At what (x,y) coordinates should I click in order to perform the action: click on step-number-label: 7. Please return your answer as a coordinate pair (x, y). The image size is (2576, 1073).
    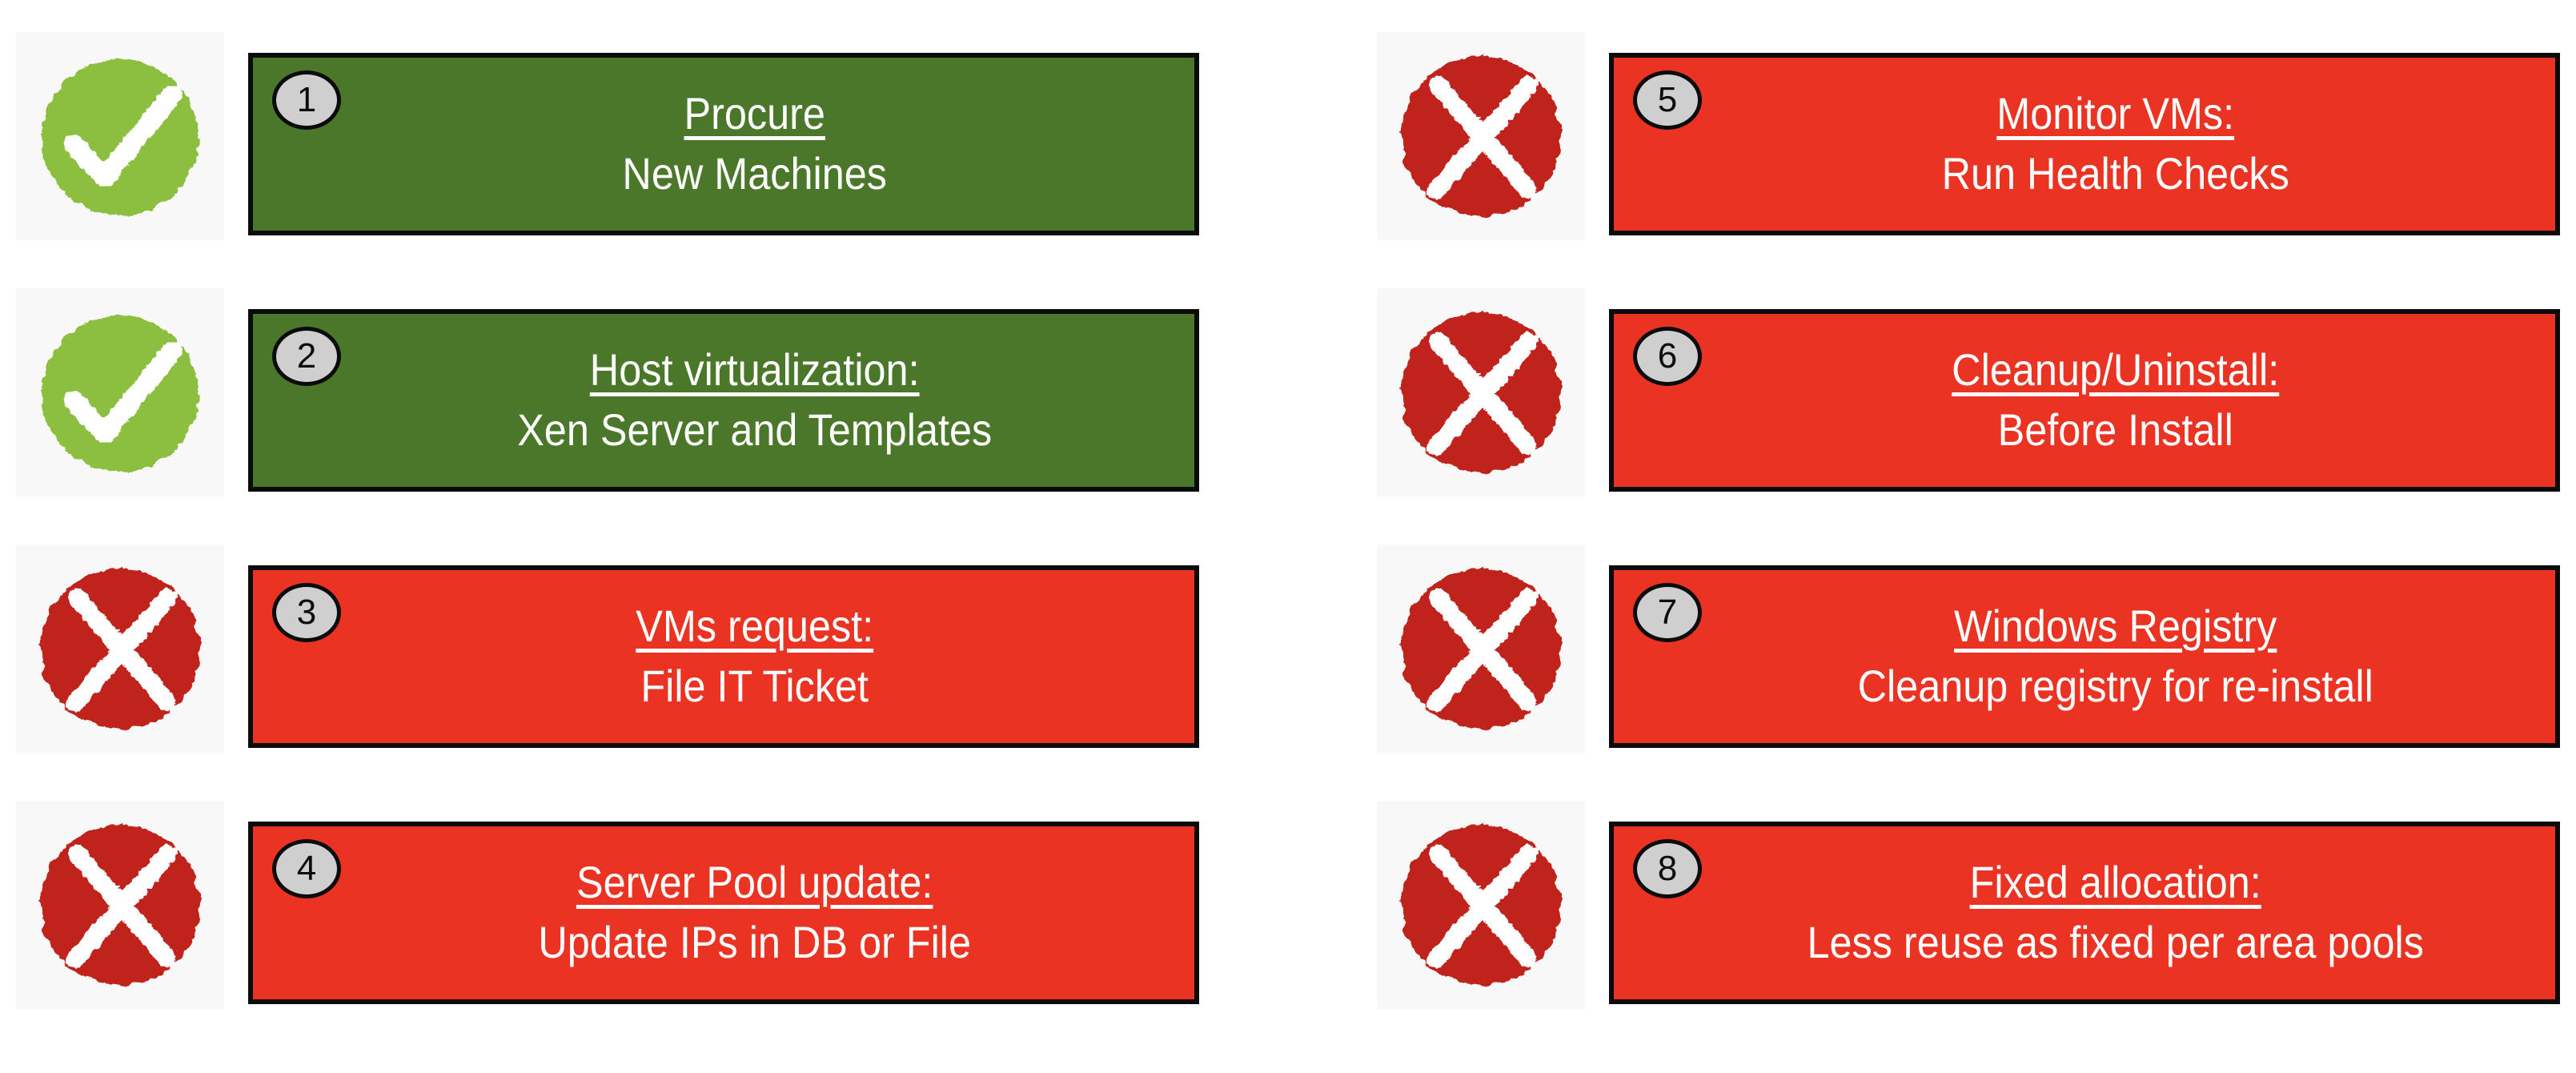
    Looking at the image, I should click on (1668, 612).